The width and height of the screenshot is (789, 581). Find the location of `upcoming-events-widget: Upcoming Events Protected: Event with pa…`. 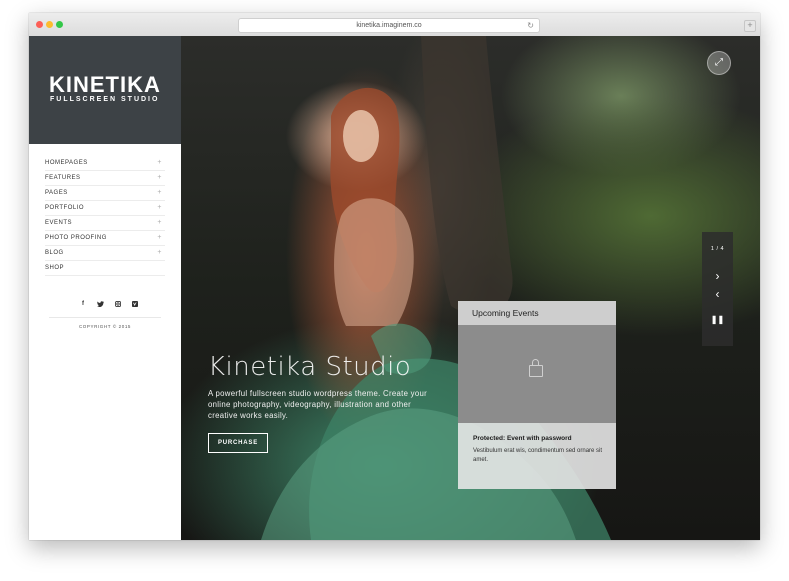

upcoming-events-widget: Upcoming Events Protected: Event with pa… is located at coordinates (537, 395).